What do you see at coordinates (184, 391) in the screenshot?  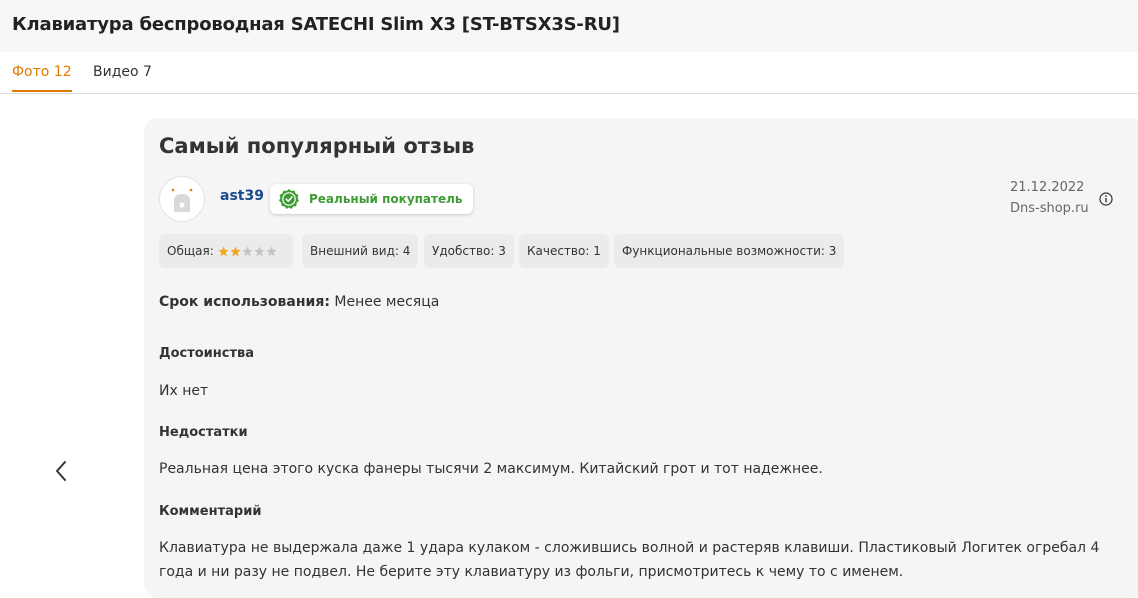 I see `pros-text: Их нет` at bounding box center [184, 391].